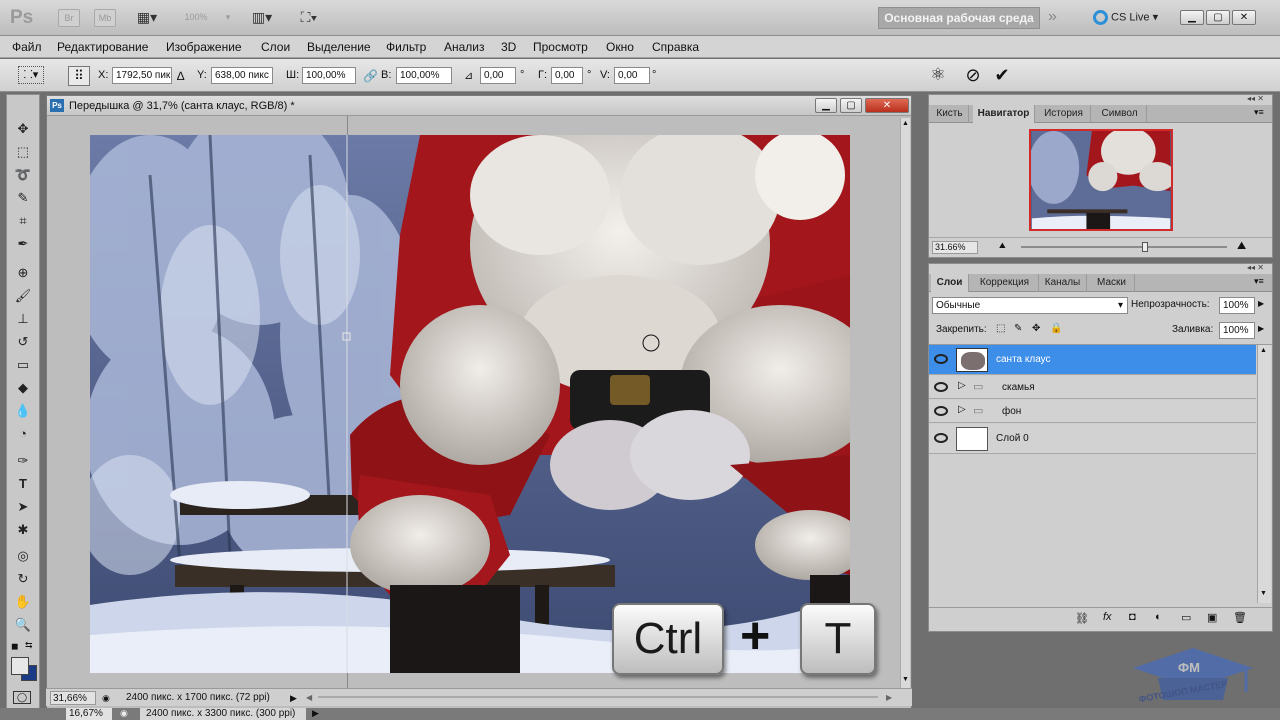 Image resolution: width=1280 pixels, height=720 pixels. What do you see at coordinates (1255, 267) in the screenshot?
I see `layers-collapse-icon: ◂◂ ✕` at bounding box center [1255, 267].